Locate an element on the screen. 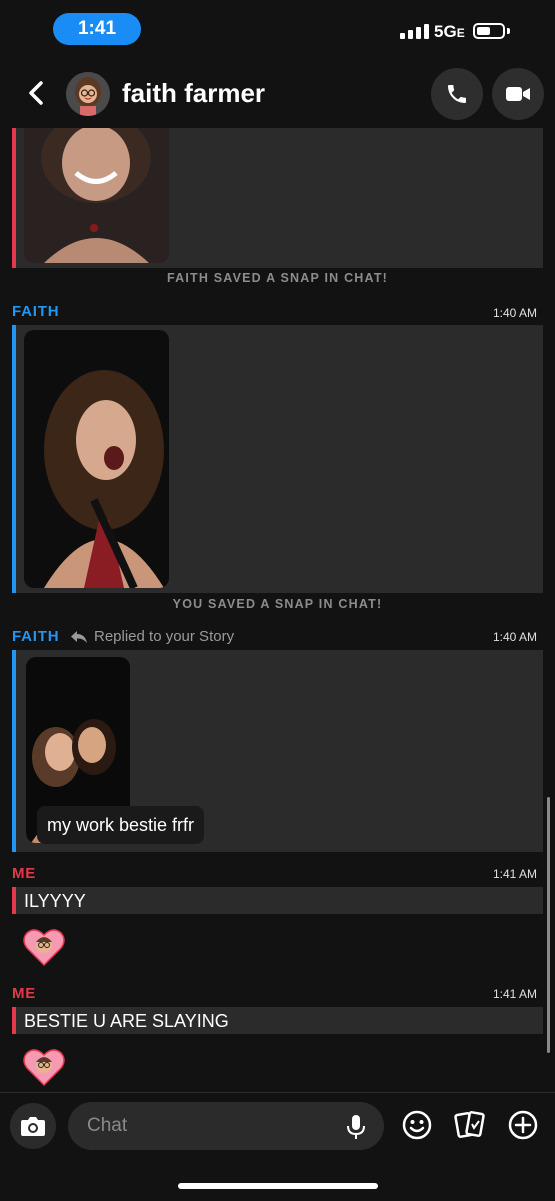 Image resolution: width=555 pixels, height=1201 pixels. call-button is located at coordinates (457, 94).